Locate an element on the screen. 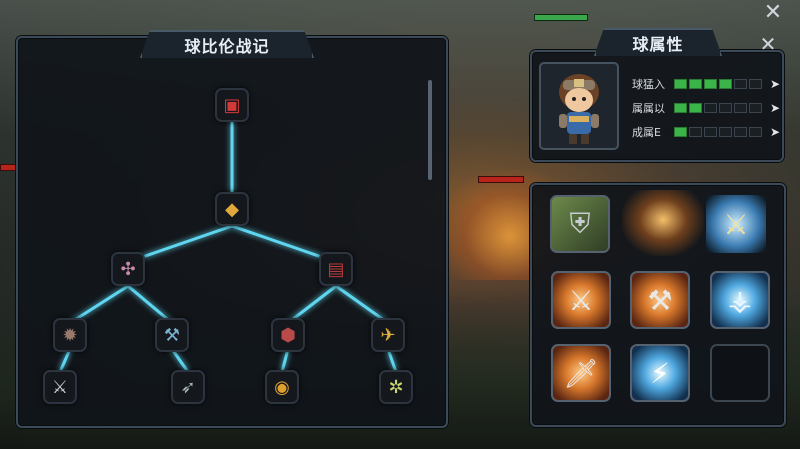 This screenshot has height=449, width=800. tree-node-crossbow-icon: ✈ is located at coordinates (388, 335).